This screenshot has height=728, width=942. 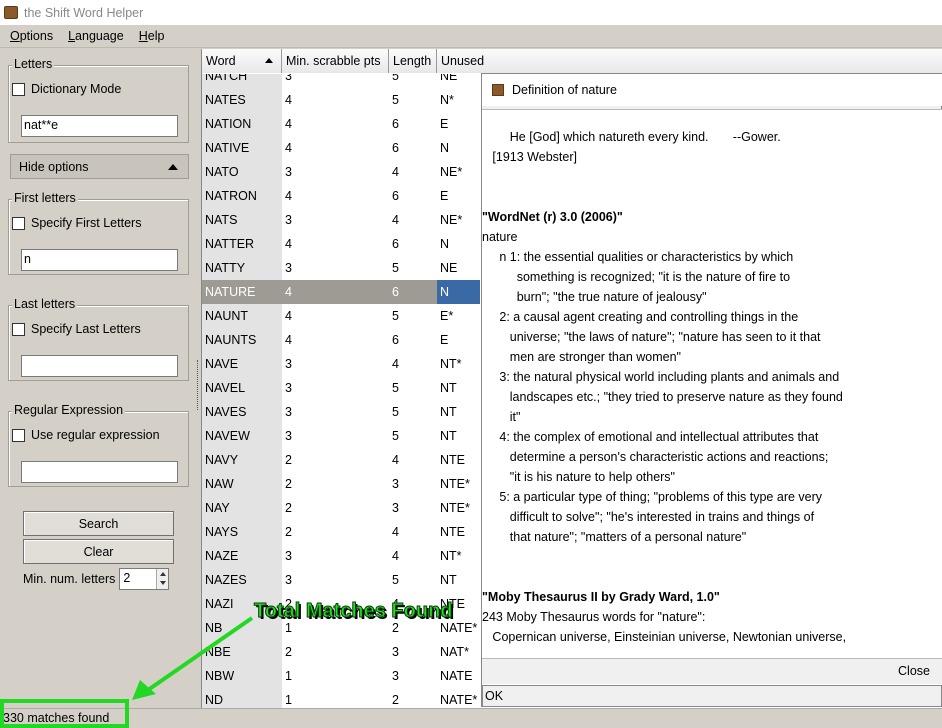 What do you see at coordinates (126, 578) in the screenshot?
I see `min-letters-value: 2` at bounding box center [126, 578].